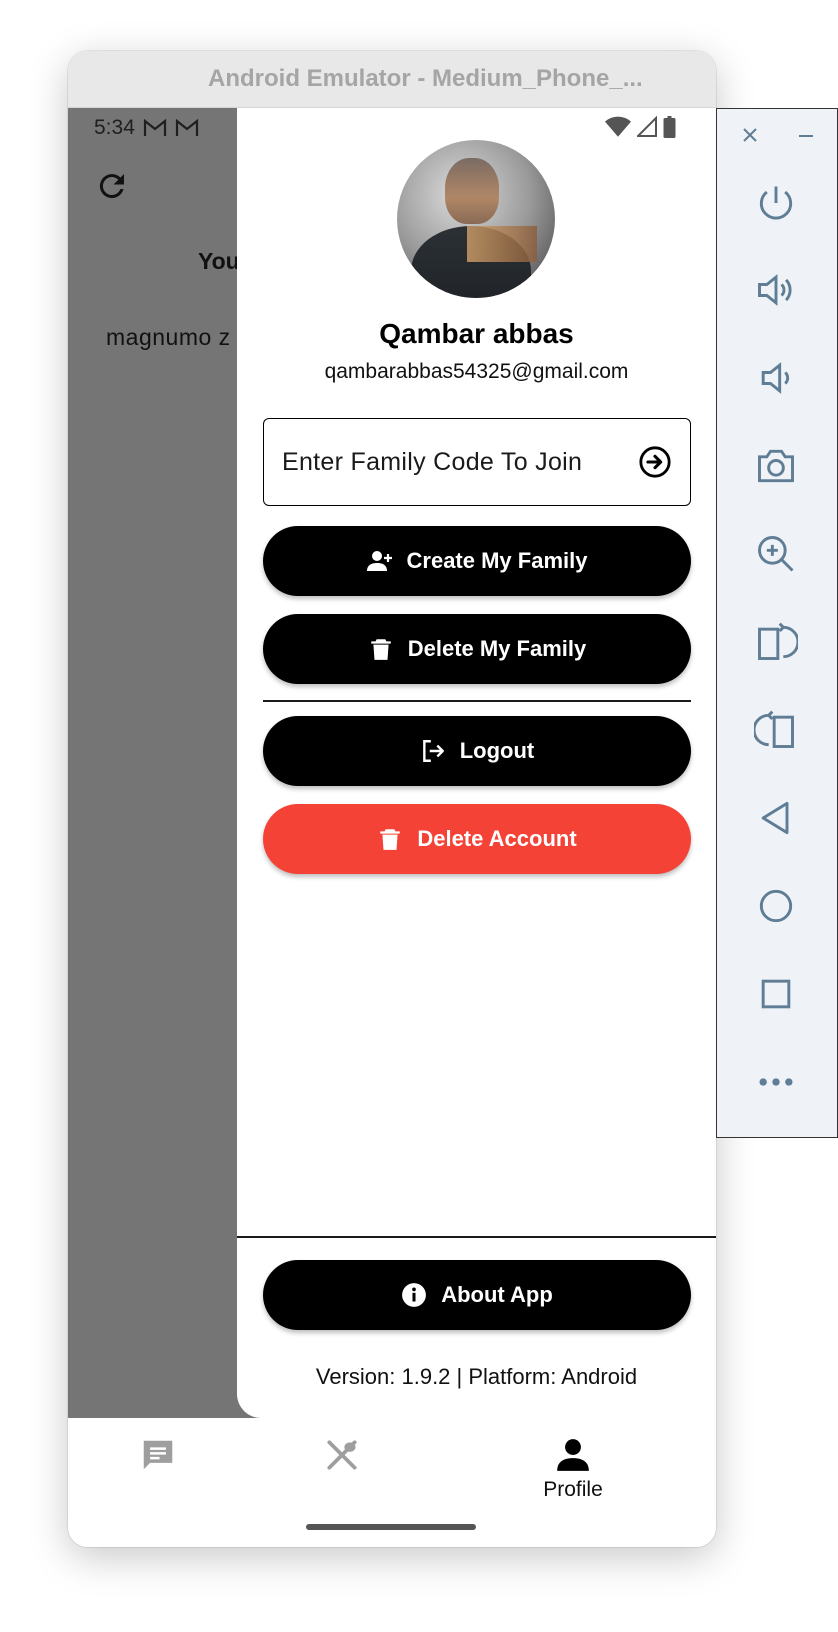 This screenshot has height=1632, width=838. Describe the element at coordinates (573, 1489) in the screenshot. I see `nav-label: Profile` at that location.